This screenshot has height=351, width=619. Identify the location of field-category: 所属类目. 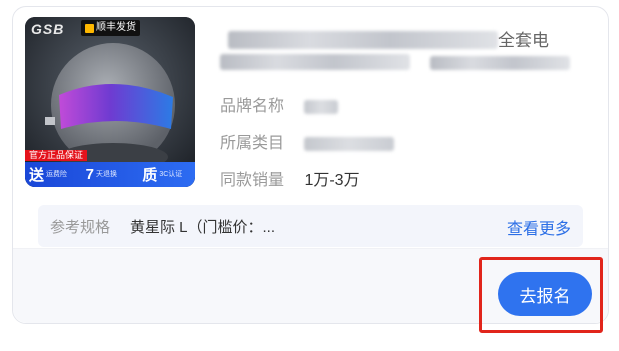
(307, 141).